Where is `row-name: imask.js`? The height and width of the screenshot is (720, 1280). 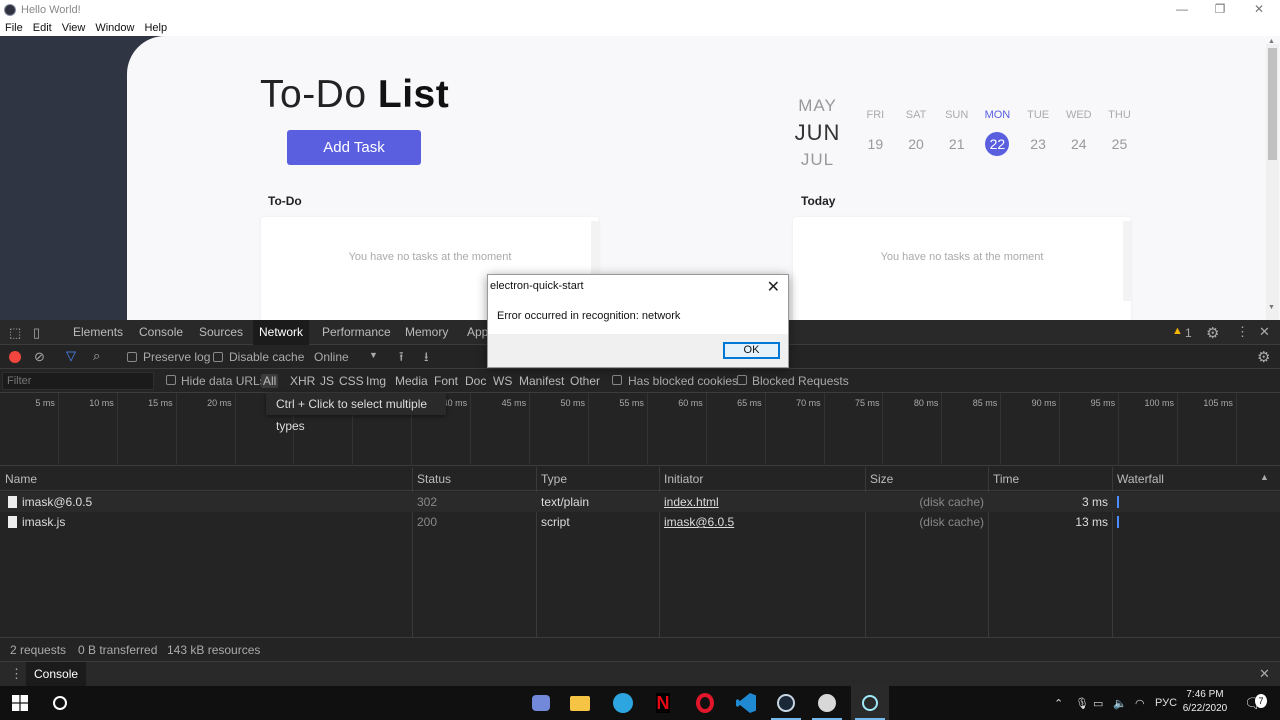 row-name: imask.js is located at coordinates (43, 522).